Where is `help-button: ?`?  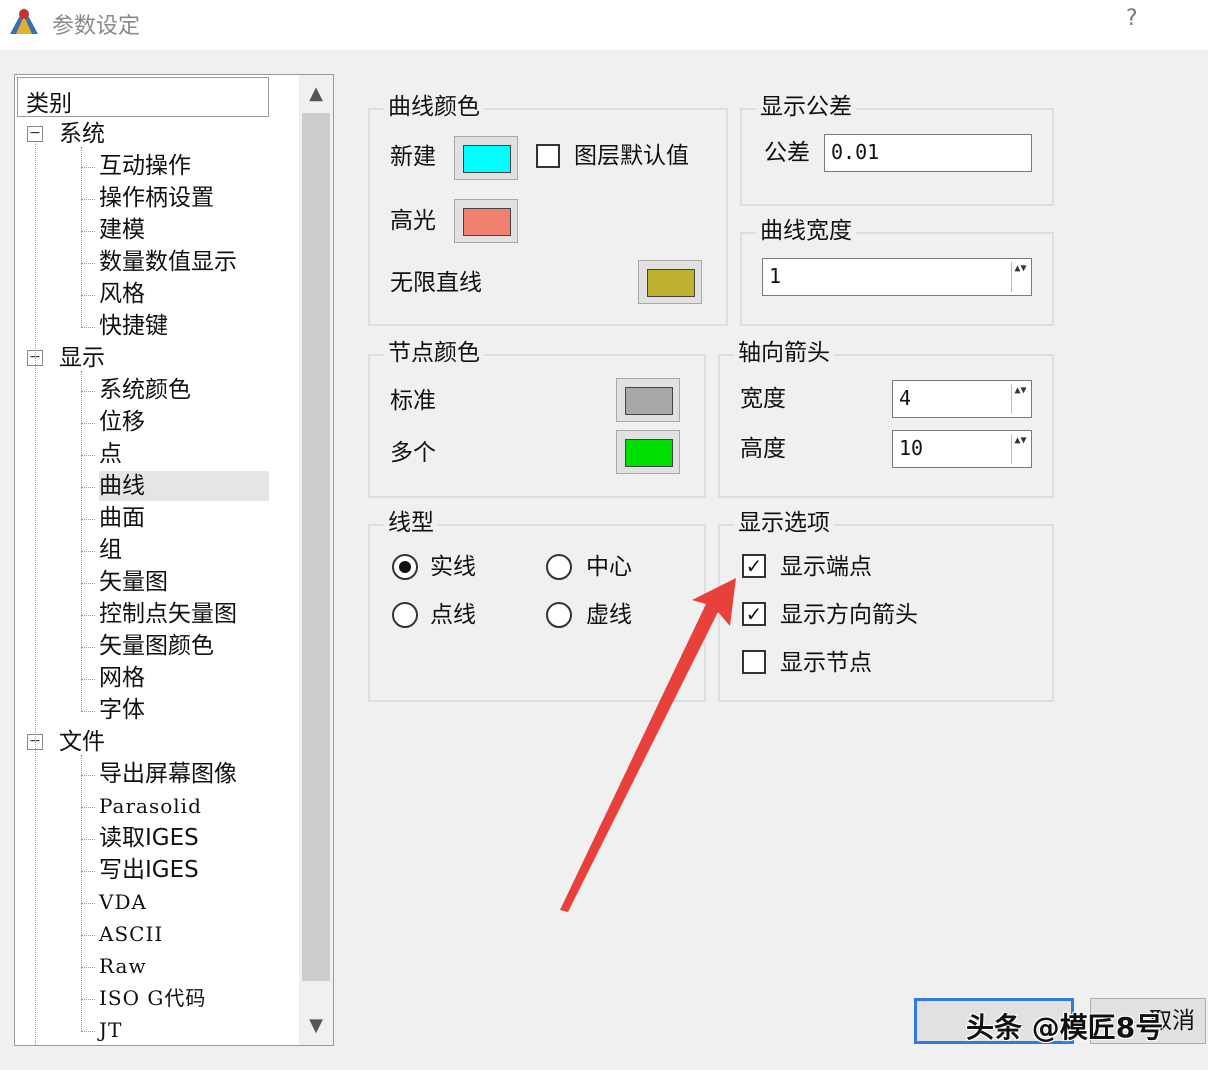
help-button: ? is located at coordinates (1132, 18).